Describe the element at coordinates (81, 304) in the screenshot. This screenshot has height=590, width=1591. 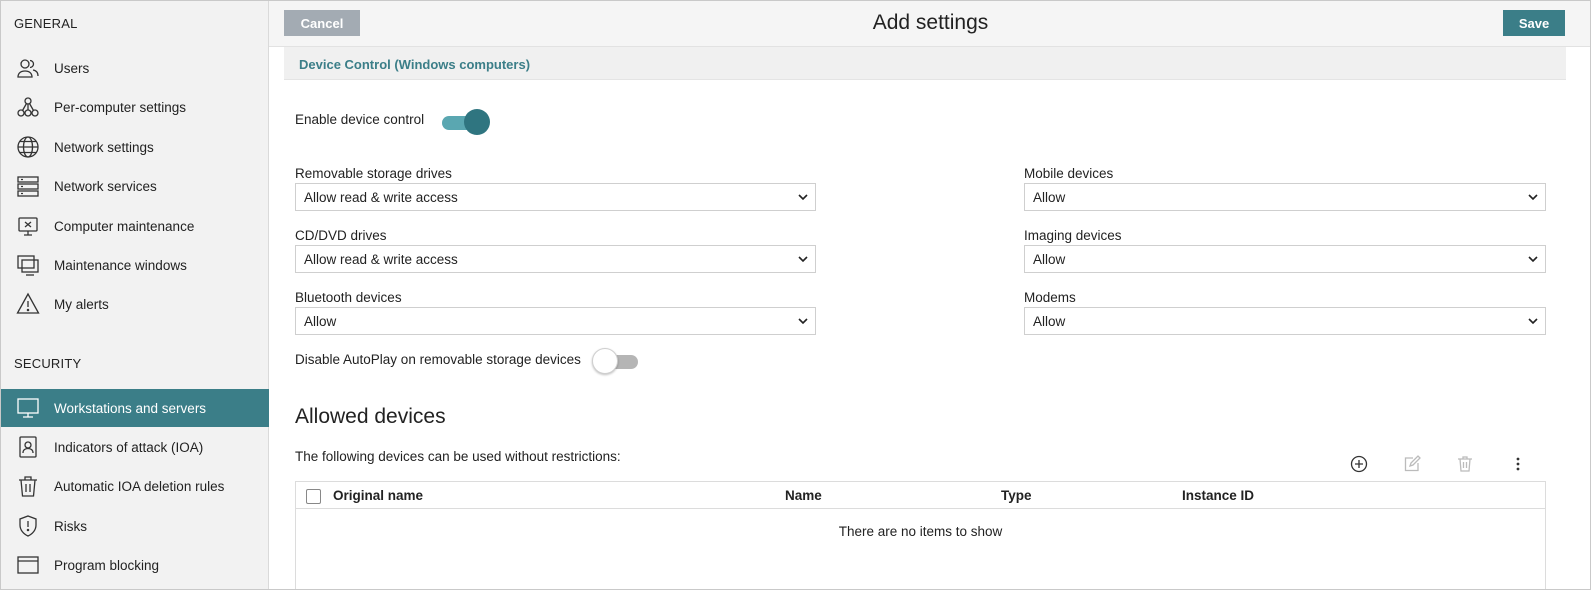
I see `sidebar-item-label: My alerts` at that location.